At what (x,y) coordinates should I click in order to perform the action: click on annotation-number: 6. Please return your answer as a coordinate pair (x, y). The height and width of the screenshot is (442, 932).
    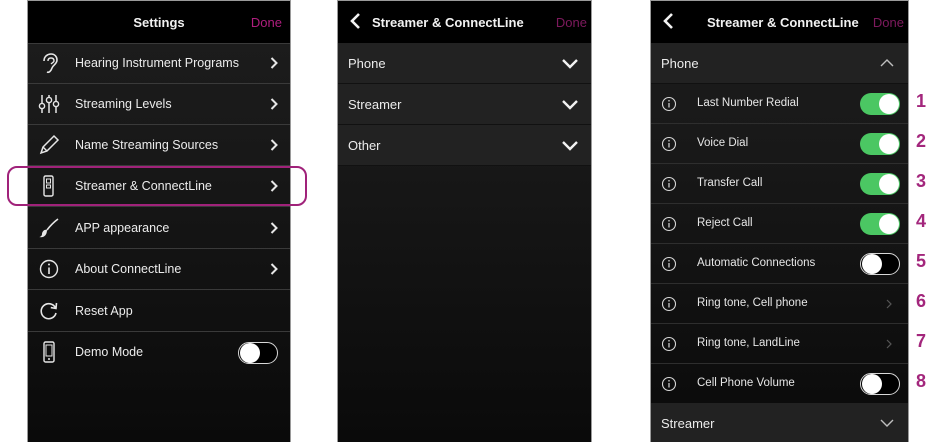
    Looking at the image, I should click on (921, 301).